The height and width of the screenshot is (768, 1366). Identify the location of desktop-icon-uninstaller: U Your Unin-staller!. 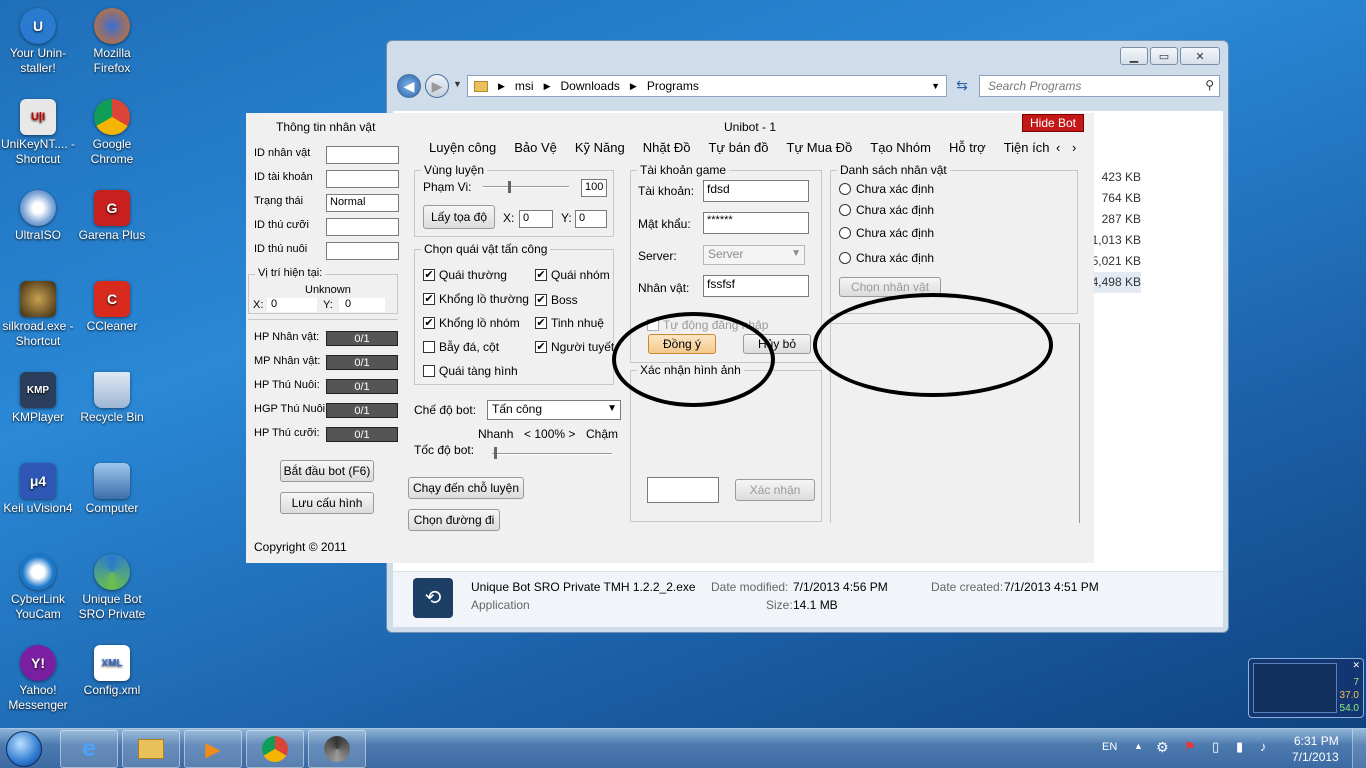
(38, 42).